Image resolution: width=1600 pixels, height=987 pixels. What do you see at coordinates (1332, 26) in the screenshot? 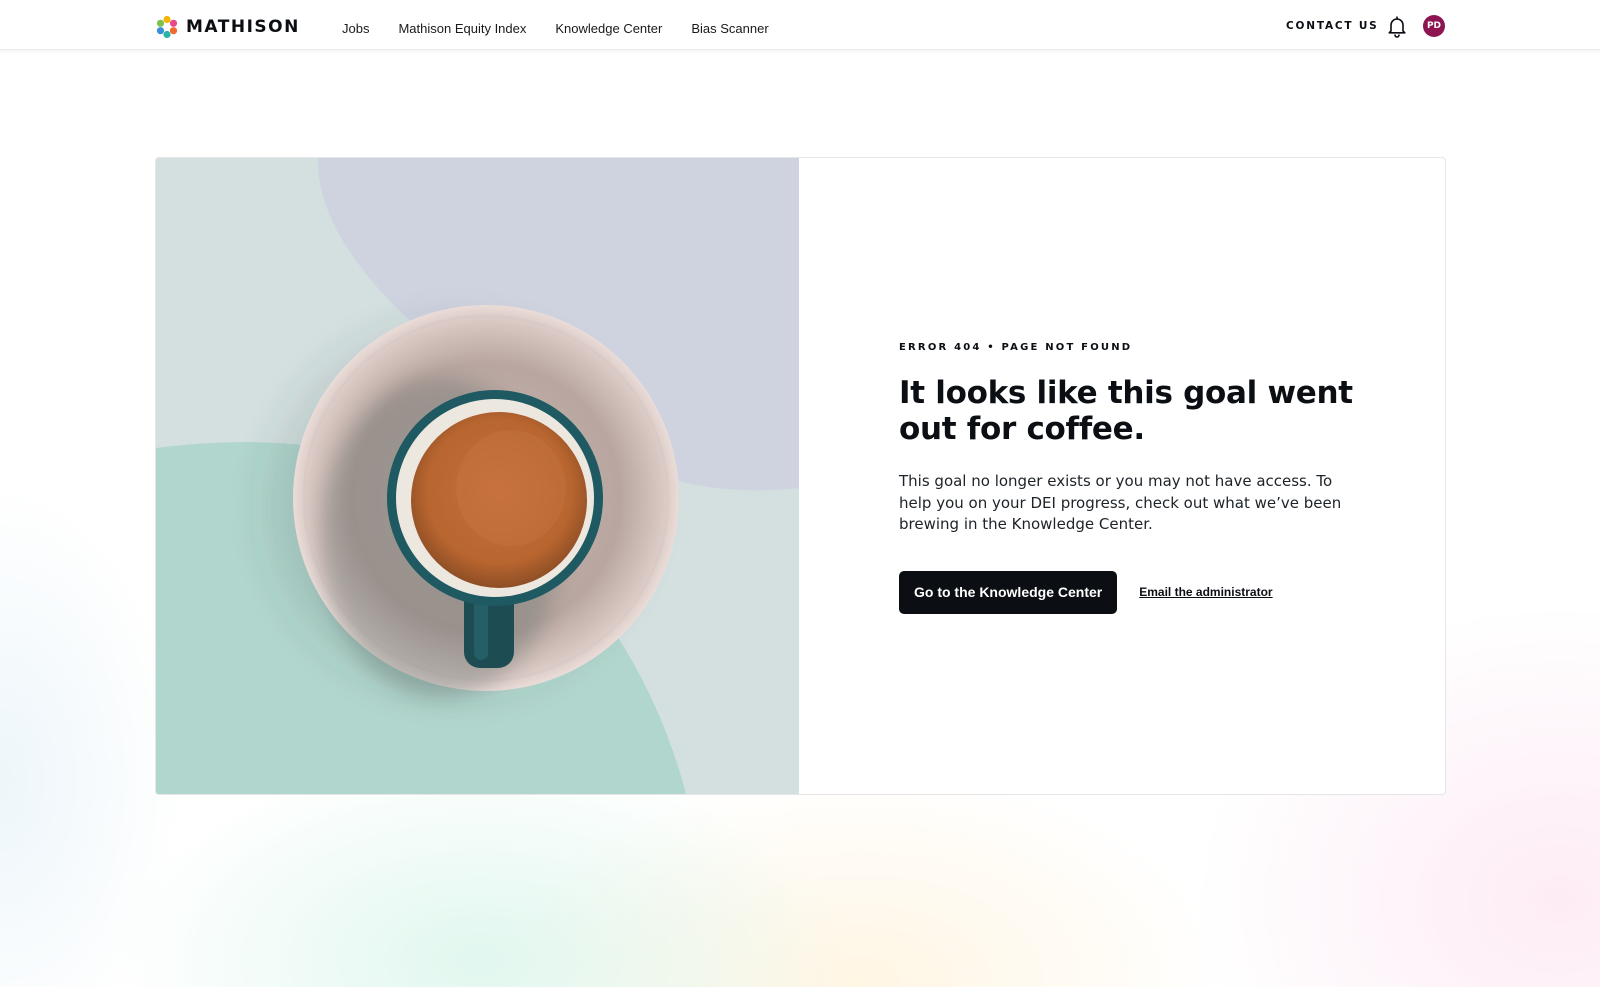
I see `contact-us-link: CONTACT US` at bounding box center [1332, 26].